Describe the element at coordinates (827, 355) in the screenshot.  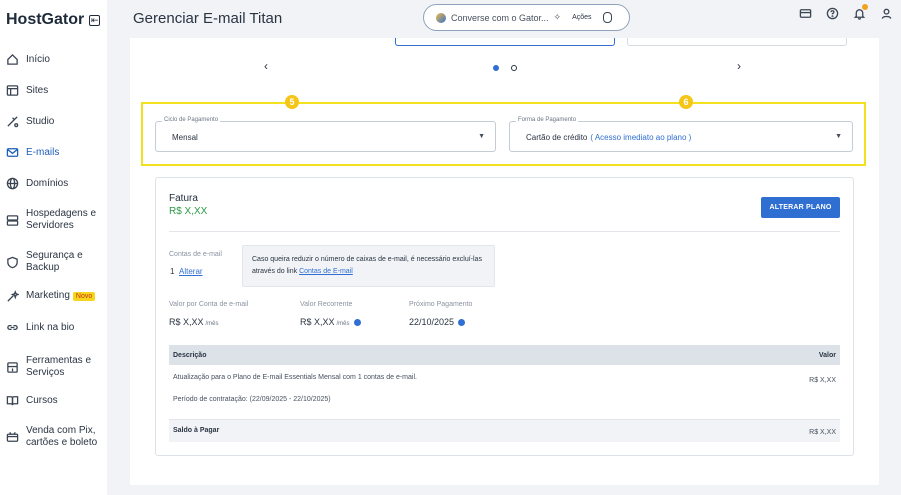
I see `column-header-value: Valor` at that location.